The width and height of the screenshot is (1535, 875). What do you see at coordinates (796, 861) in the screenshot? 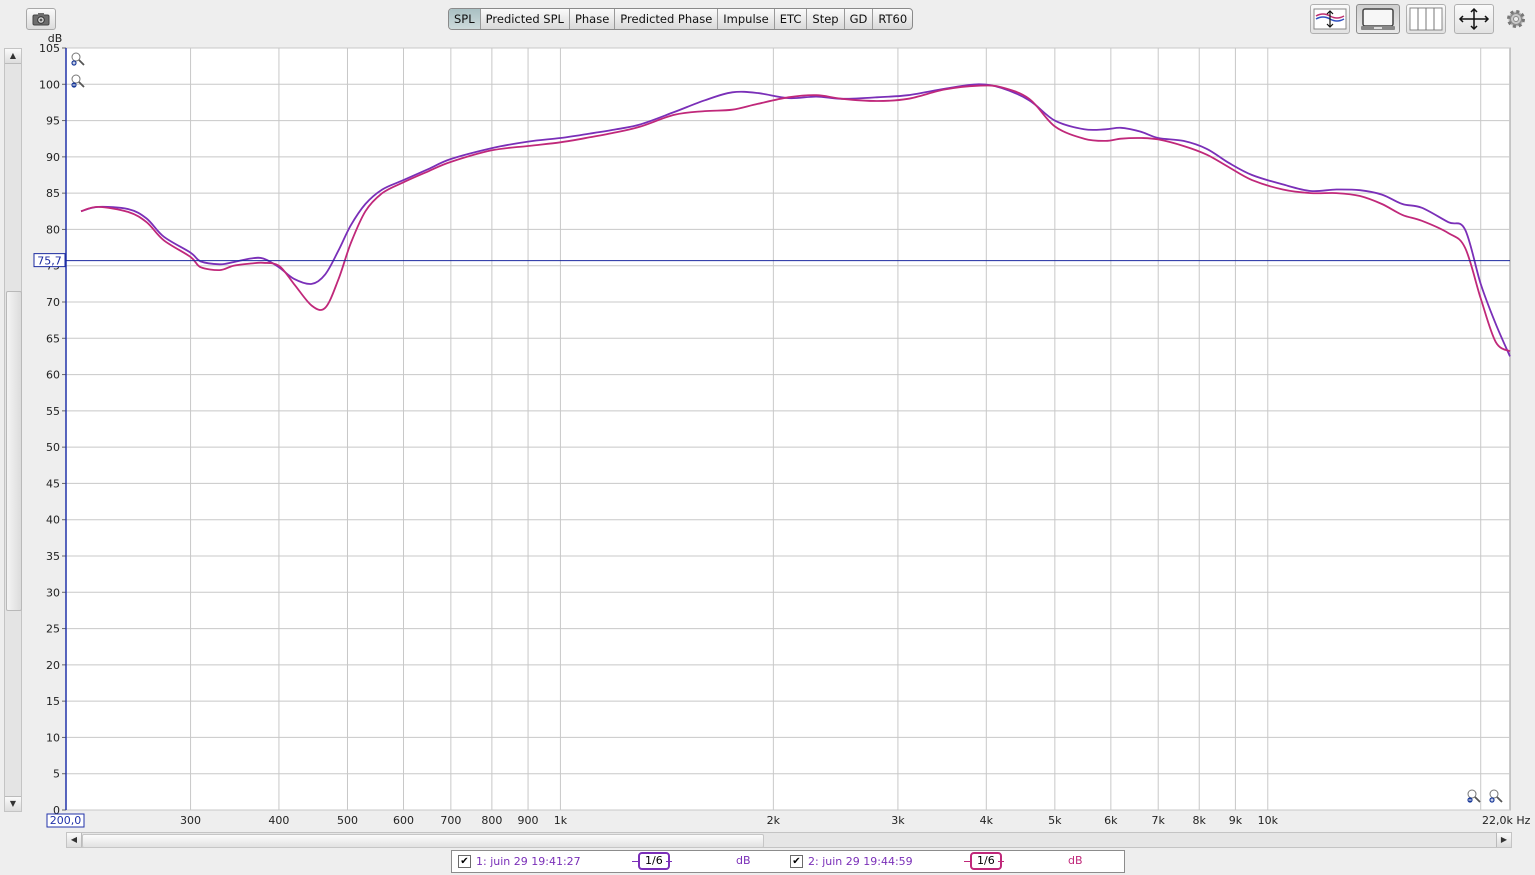
I see `legend-checkbox-2: ✔` at bounding box center [796, 861].